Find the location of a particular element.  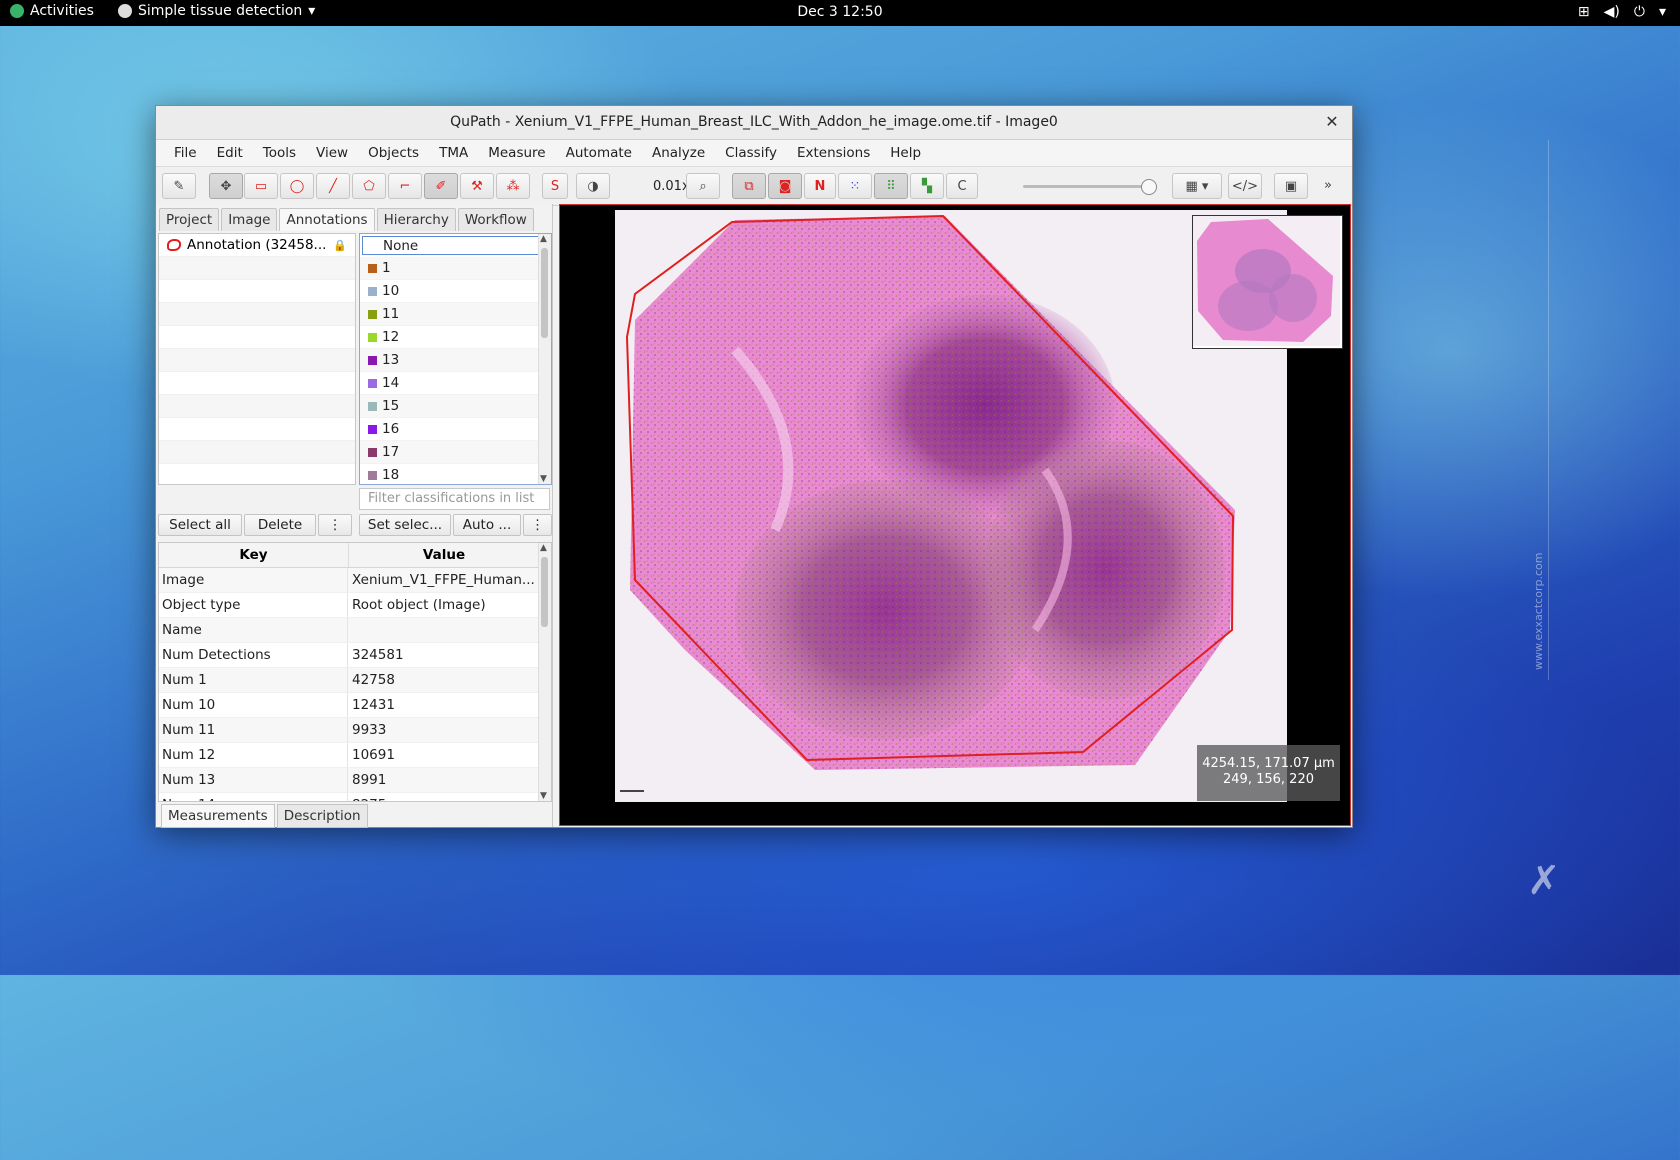

ellipse-tool-icon: ◯ is located at coordinates (297, 186).